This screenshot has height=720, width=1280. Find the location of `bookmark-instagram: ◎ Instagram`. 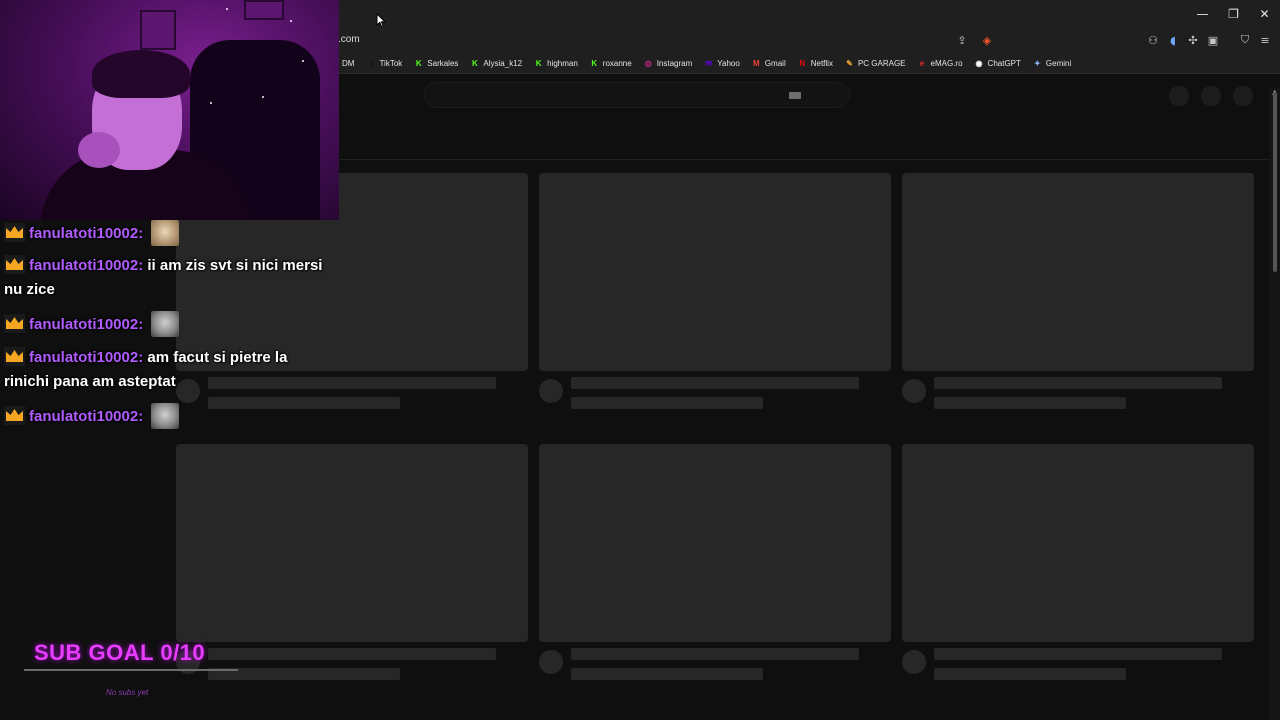

bookmark-instagram: ◎ Instagram is located at coordinates (668, 63).